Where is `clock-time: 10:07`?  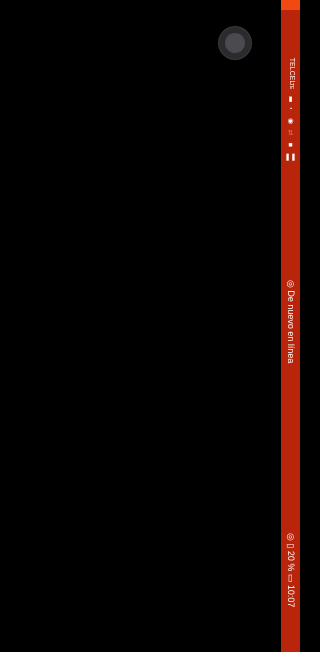 clock-time: 10:07 is located at coordinates (290, 596).